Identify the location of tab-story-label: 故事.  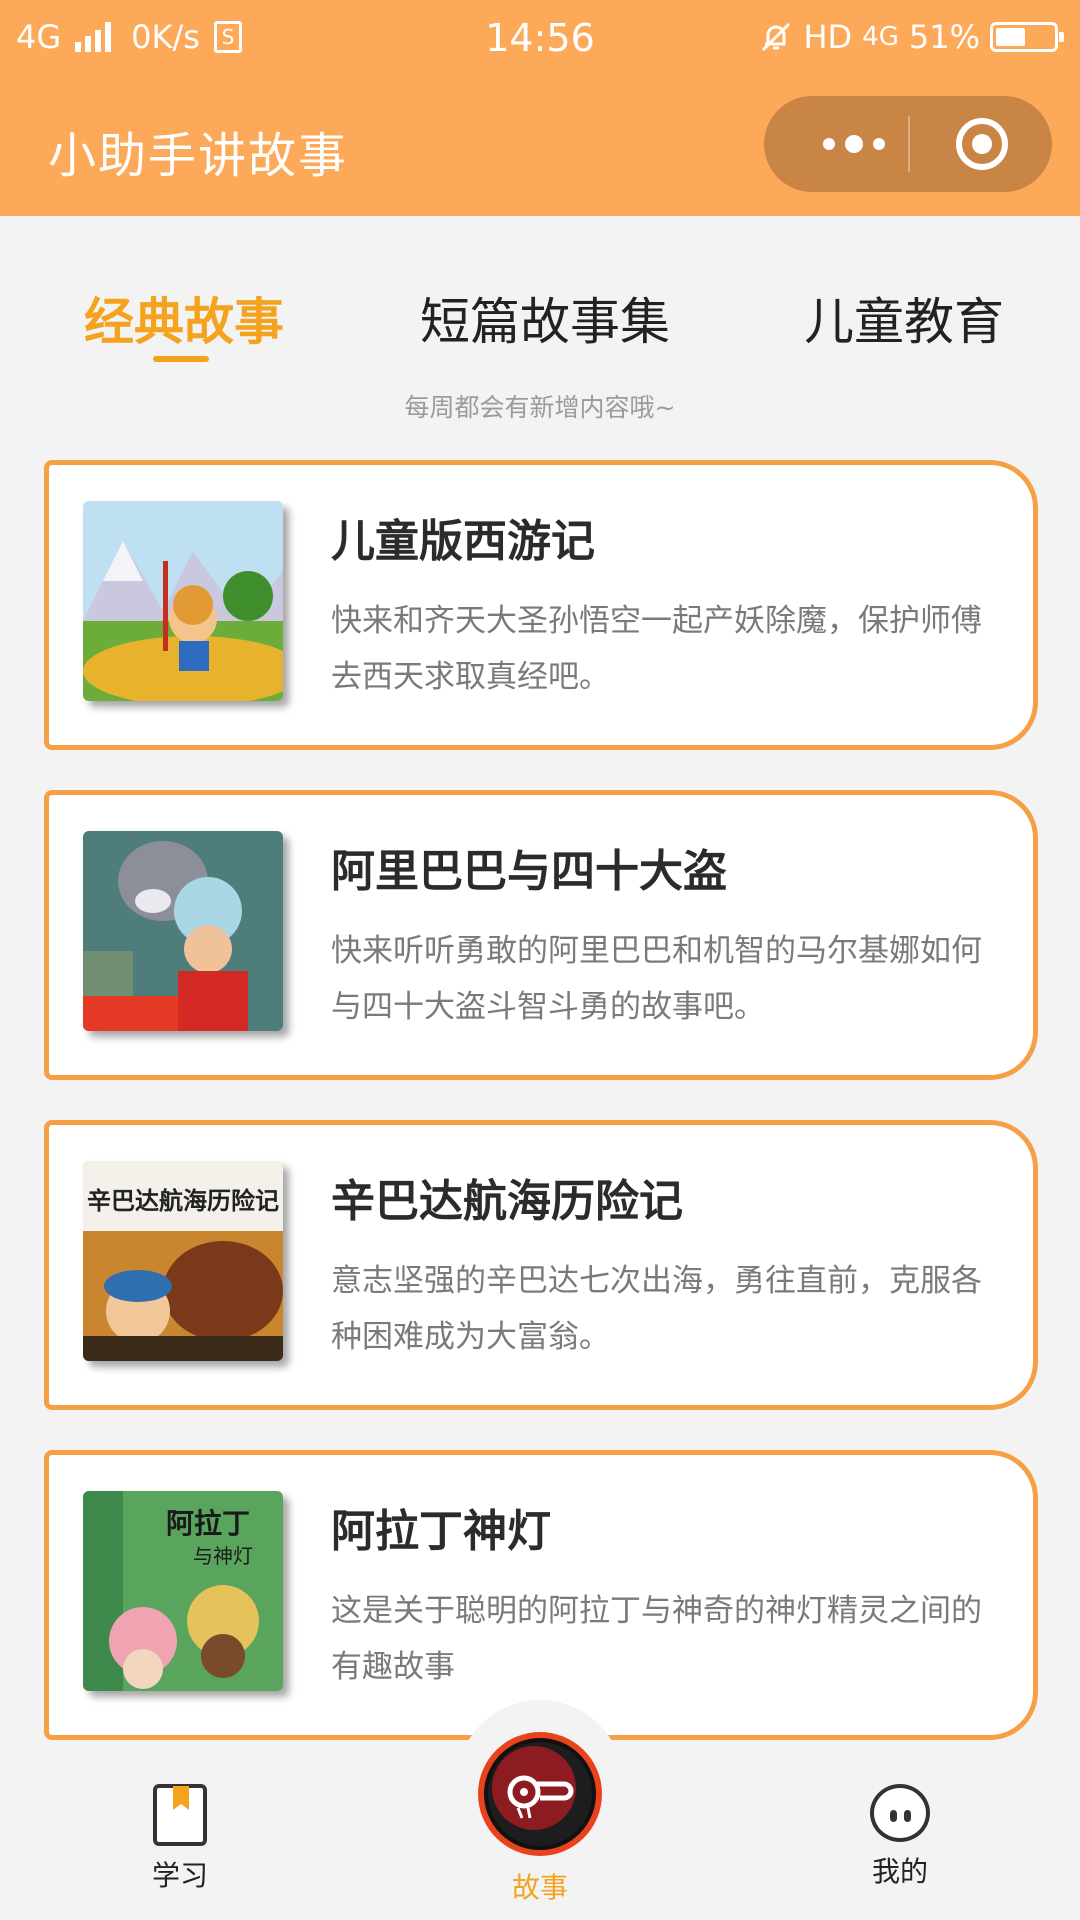
(539, 1887).